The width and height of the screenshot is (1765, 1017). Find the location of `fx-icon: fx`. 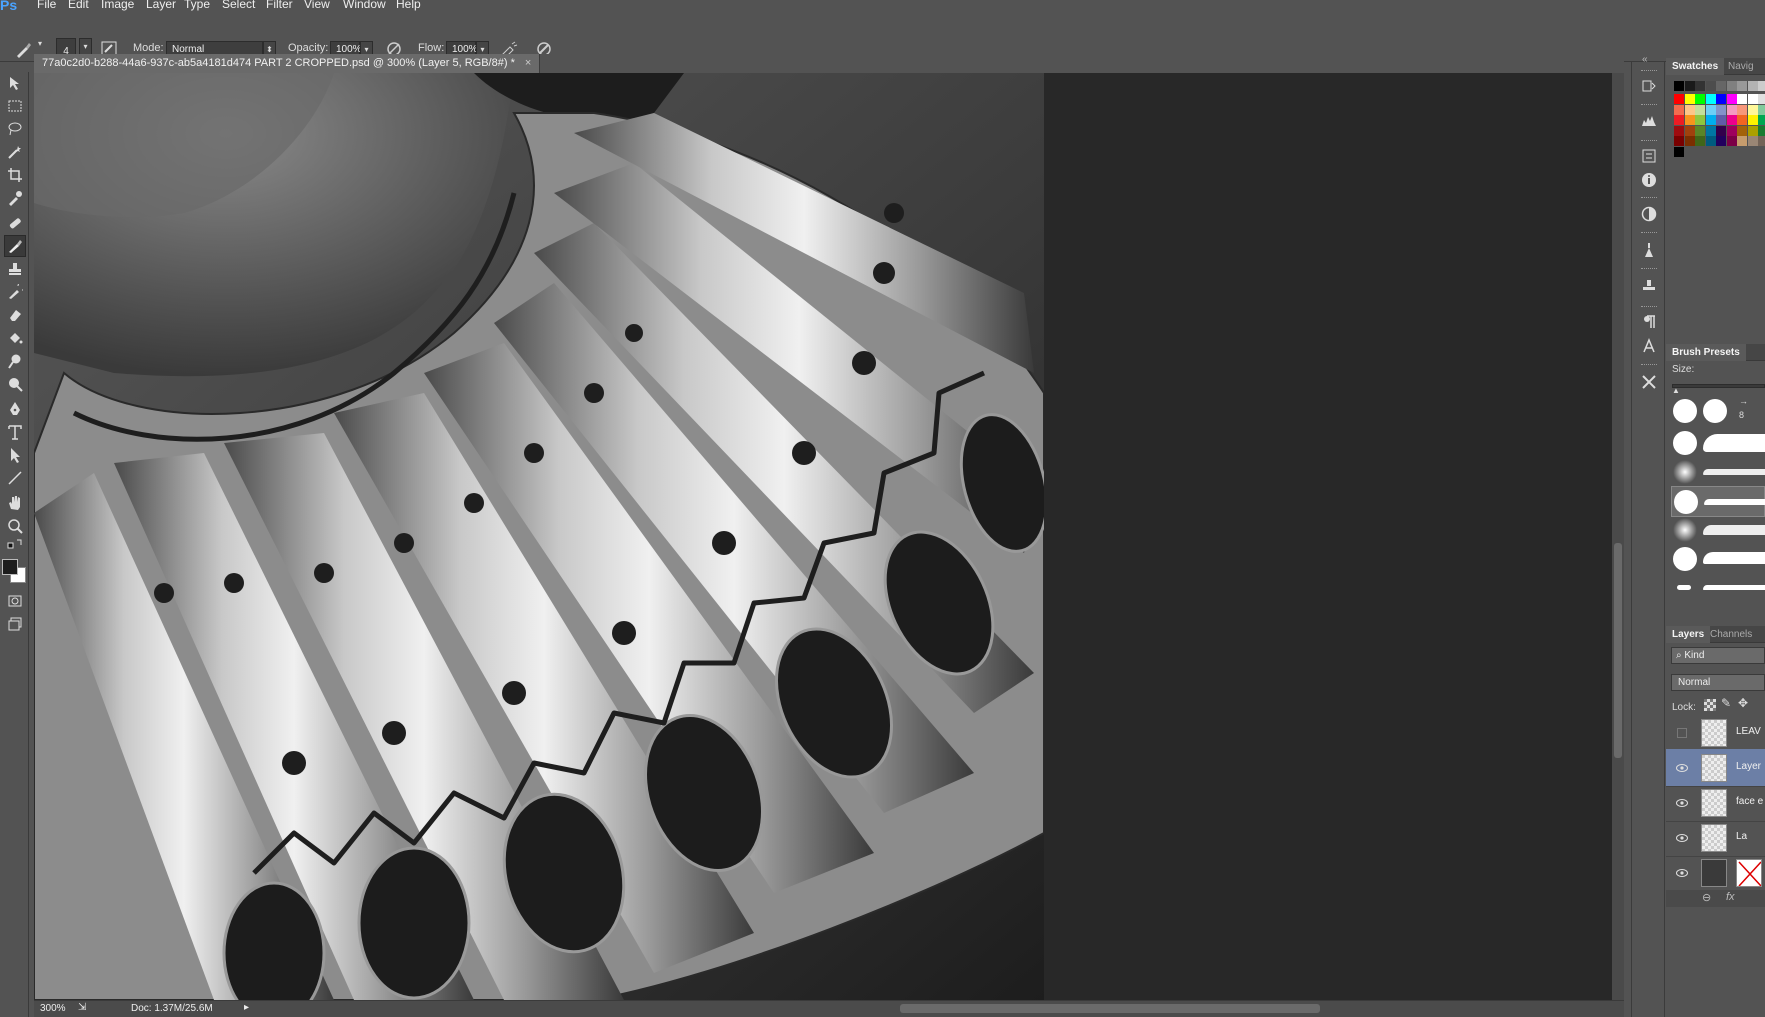

fx-icon: fx is located at coordinates (1730, 897).